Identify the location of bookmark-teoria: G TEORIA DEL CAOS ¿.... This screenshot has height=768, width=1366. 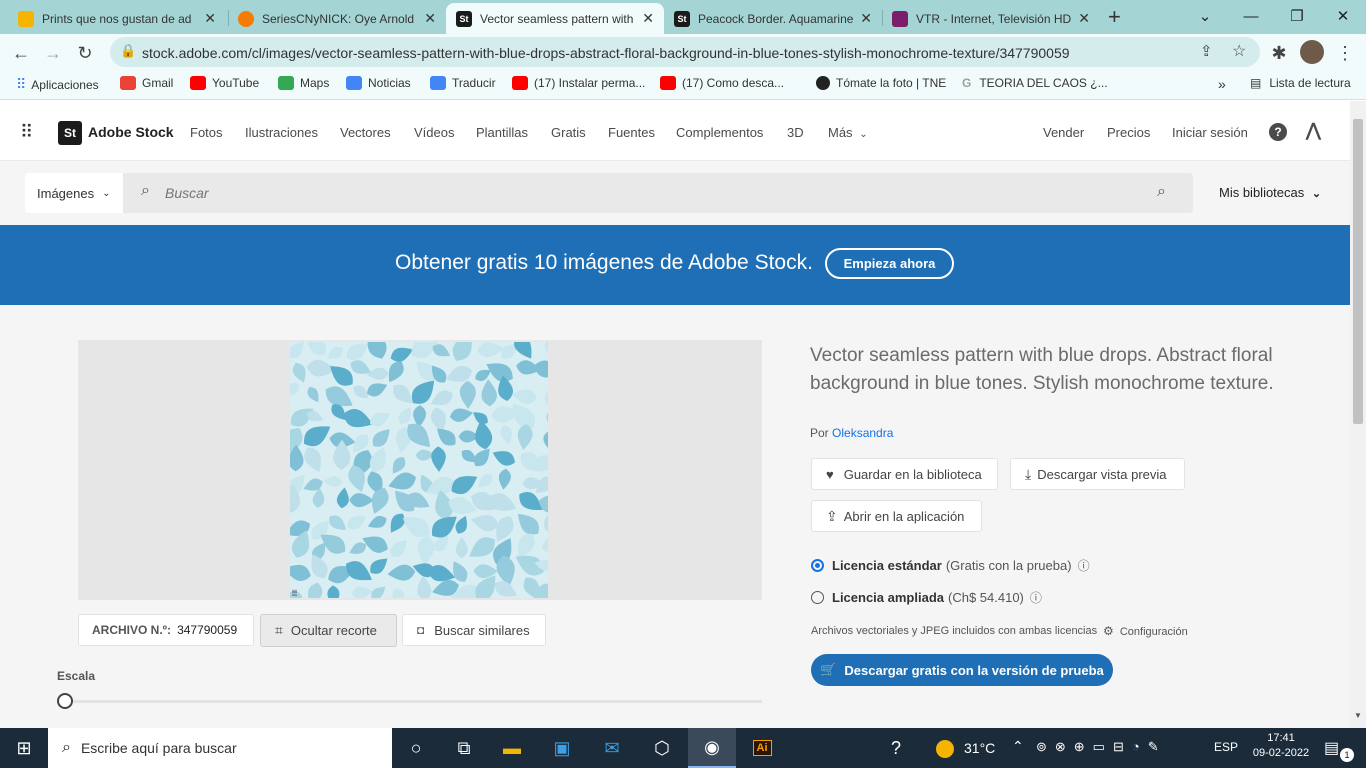
(1035, 83).